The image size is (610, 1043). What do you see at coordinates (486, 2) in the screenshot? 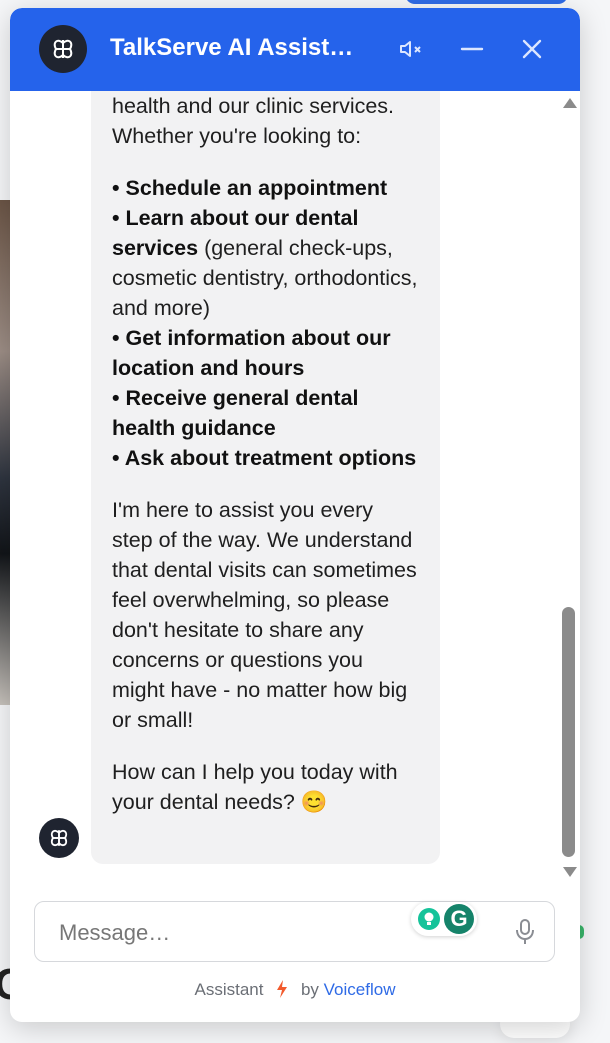
I see `background-button` at bounding box center [486, 2].